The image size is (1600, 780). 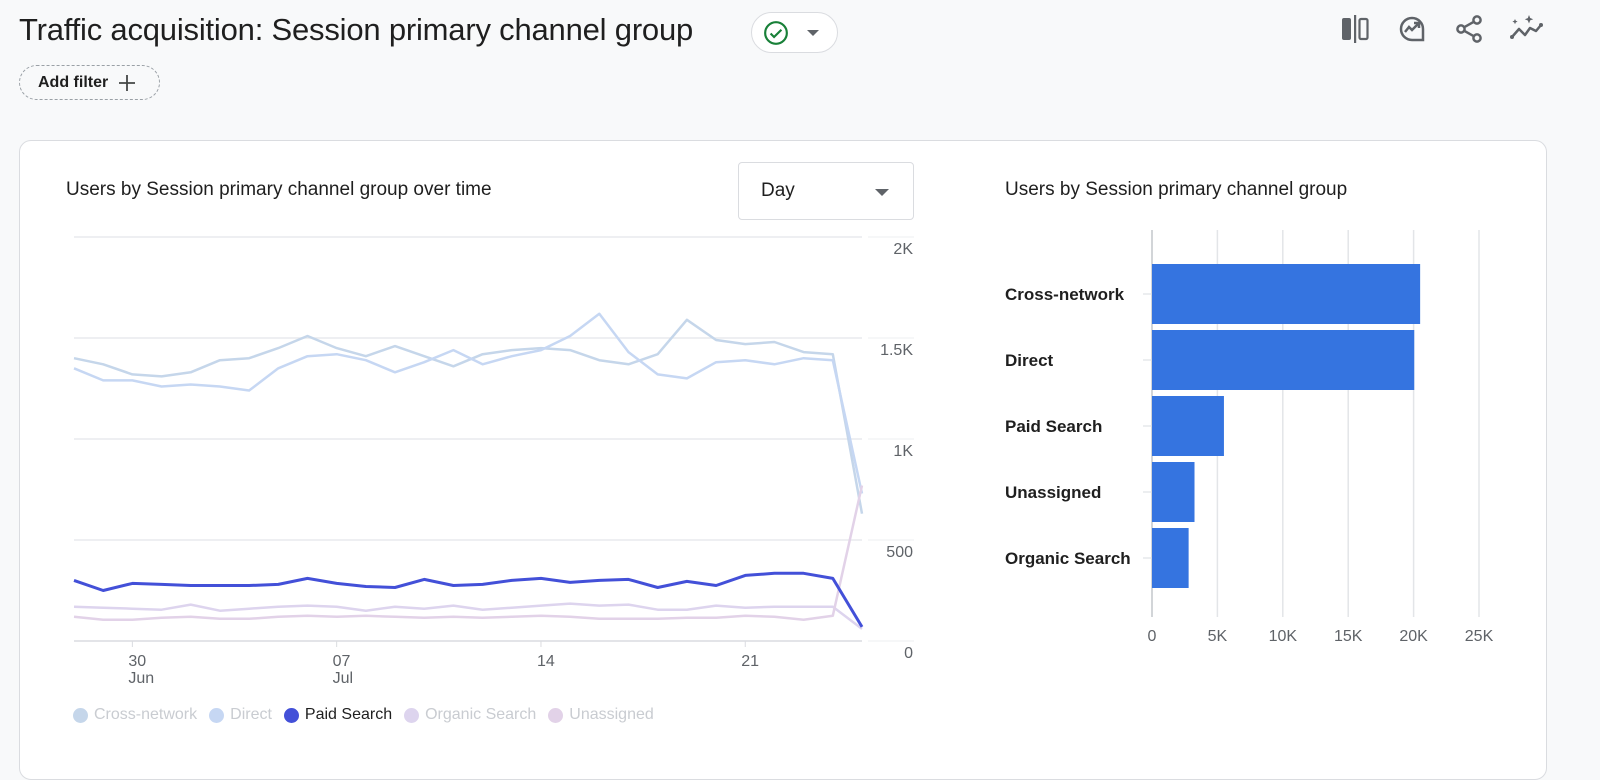 I want to click on legend-item-cross-network: Cross-network, so click(x=135, y=715).